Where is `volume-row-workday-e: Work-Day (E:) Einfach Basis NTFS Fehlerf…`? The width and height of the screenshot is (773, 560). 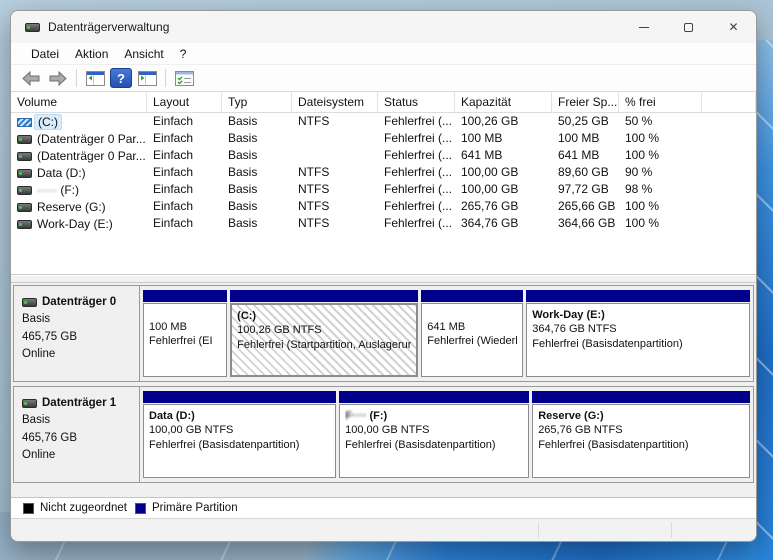
volume-row-workday-e: Work-Day (E:) Einfach Basis NTFS Fehlerf… is located at coordinates (383, 223).